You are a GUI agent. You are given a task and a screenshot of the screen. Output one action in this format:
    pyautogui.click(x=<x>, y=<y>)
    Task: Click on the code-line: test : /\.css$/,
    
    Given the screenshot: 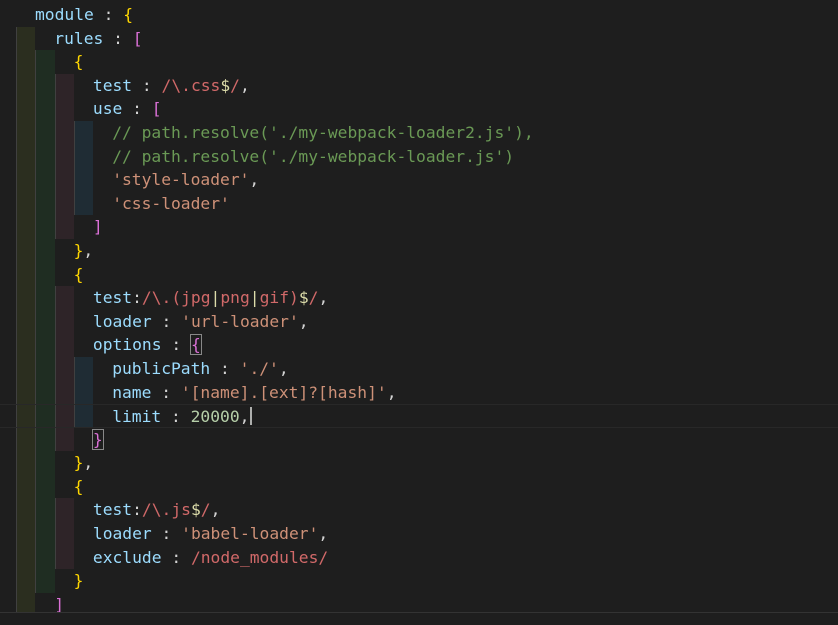 What is the action you would take?
    pyautogui.click(x=419, y=85)
    